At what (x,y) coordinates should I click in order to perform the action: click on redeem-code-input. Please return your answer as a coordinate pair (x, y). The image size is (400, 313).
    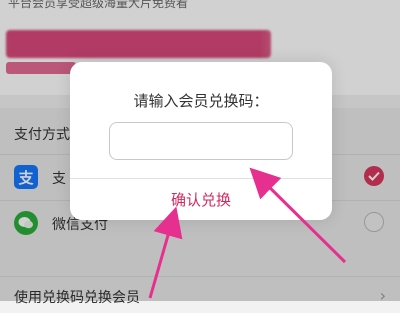
    Looking at the image, I should click on (201, 141).